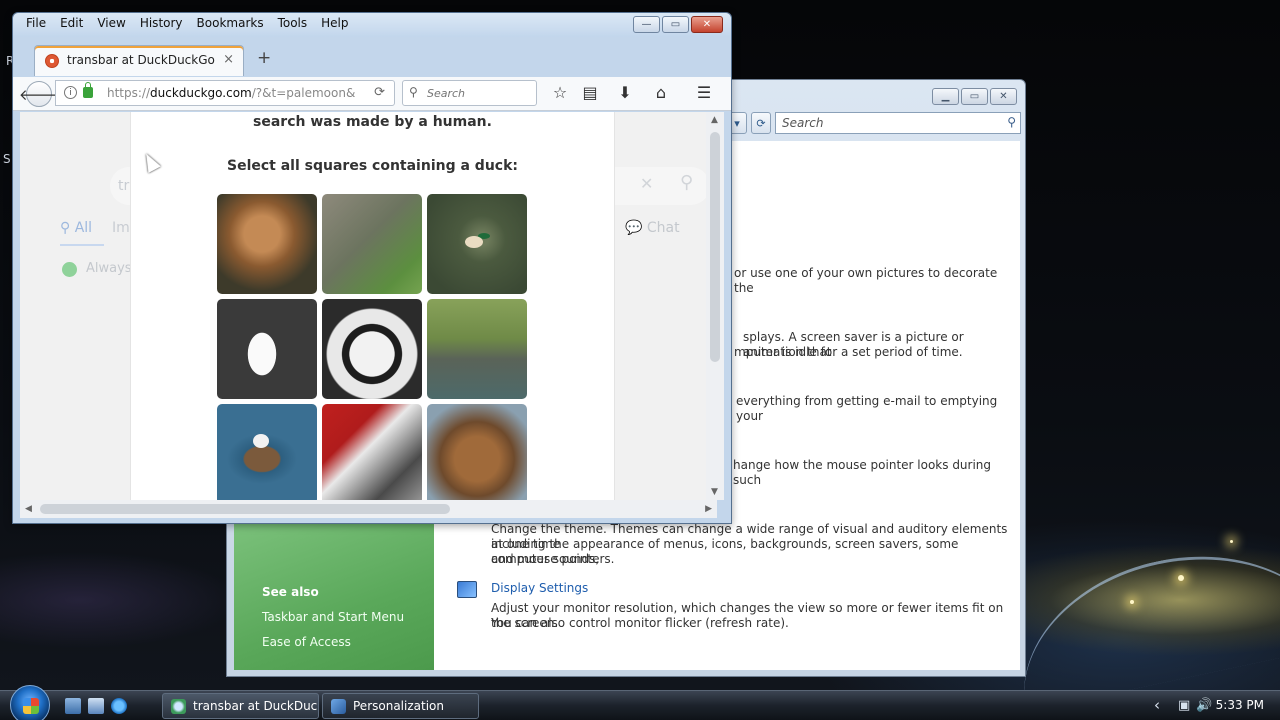  What do you see at coordinates (129, 93) in the screenshot?
I see `url-scheme: https://` at bounding box center [129, 93].